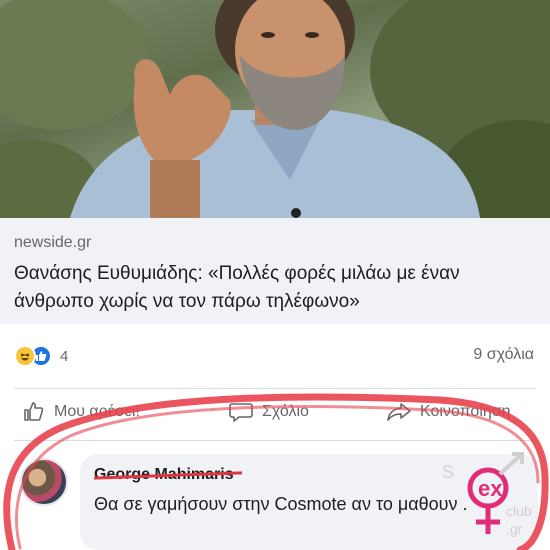 Image resolution: width=550 pixels, height=550 pixels. Describe the element at coordinates (399, 412) in the screenshot. I see `share-arrow-icon` at that location.